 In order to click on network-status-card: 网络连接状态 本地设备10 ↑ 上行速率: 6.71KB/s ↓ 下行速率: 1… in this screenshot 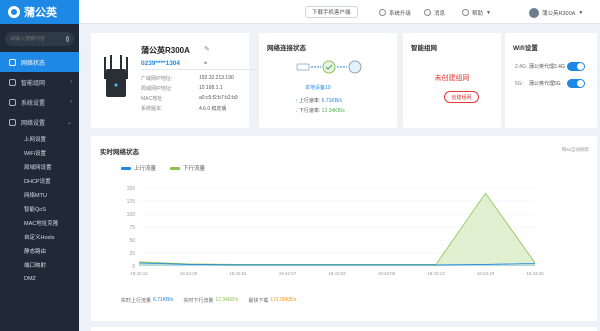, I will do `click(328, 80)`.